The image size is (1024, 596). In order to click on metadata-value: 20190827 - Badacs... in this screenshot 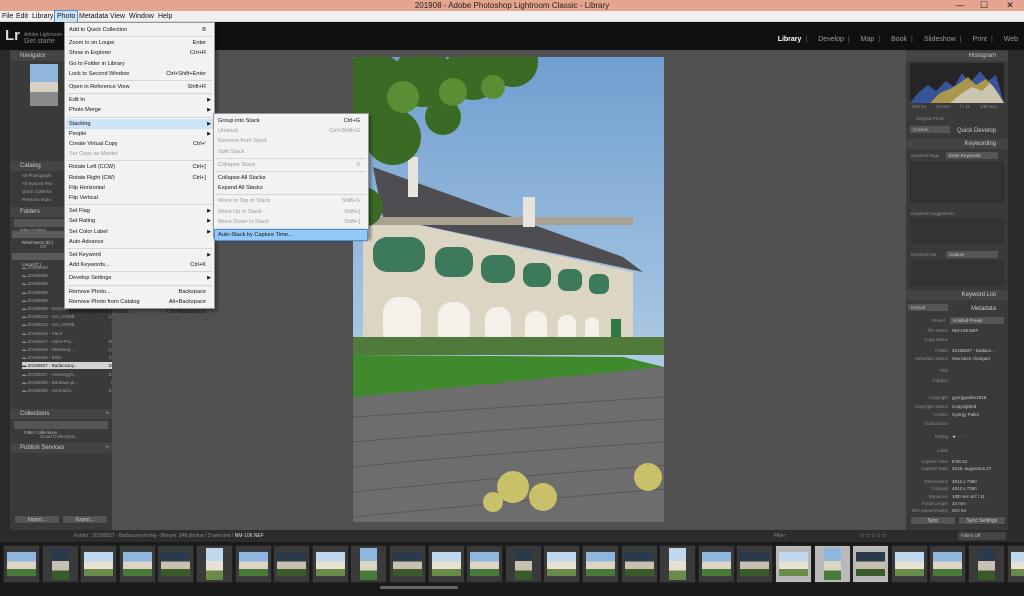, I will do `click(973, 350)`.